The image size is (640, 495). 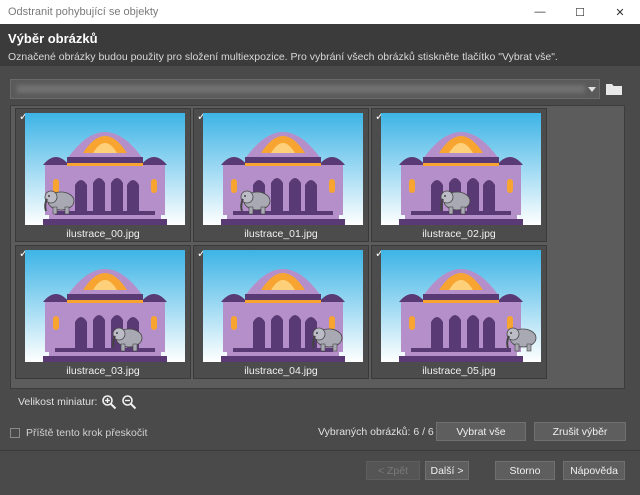 What do you see at coordinates (129, 402) in the screenshot?
I see `zoom-out-icon` at bounding box center [129, 402].